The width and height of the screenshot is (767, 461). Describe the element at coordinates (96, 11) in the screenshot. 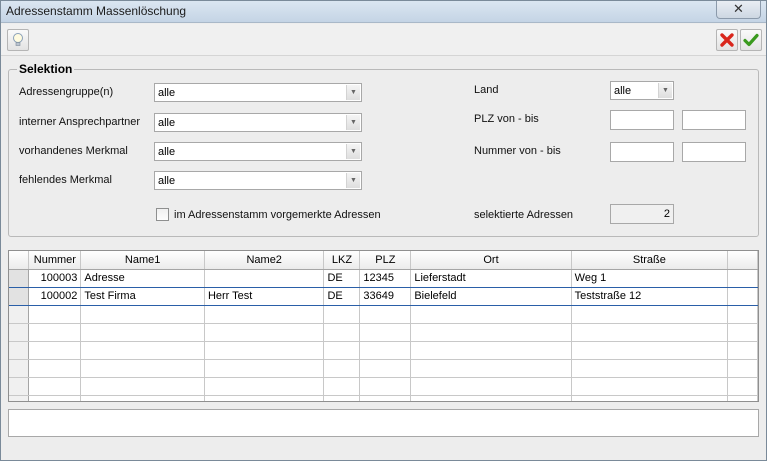

I see `window-title: Adressenstamm Massenlöschung` at that location.